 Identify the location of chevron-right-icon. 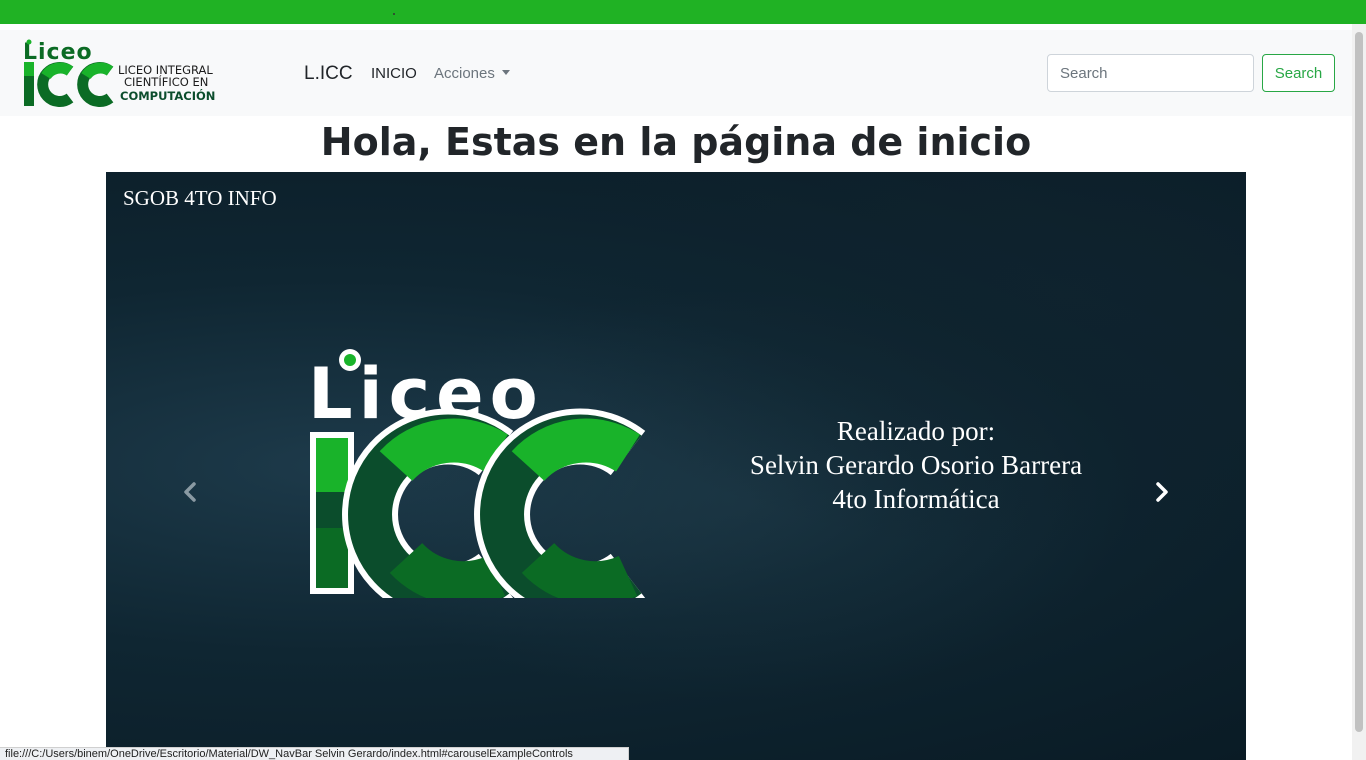
(1162, 492).